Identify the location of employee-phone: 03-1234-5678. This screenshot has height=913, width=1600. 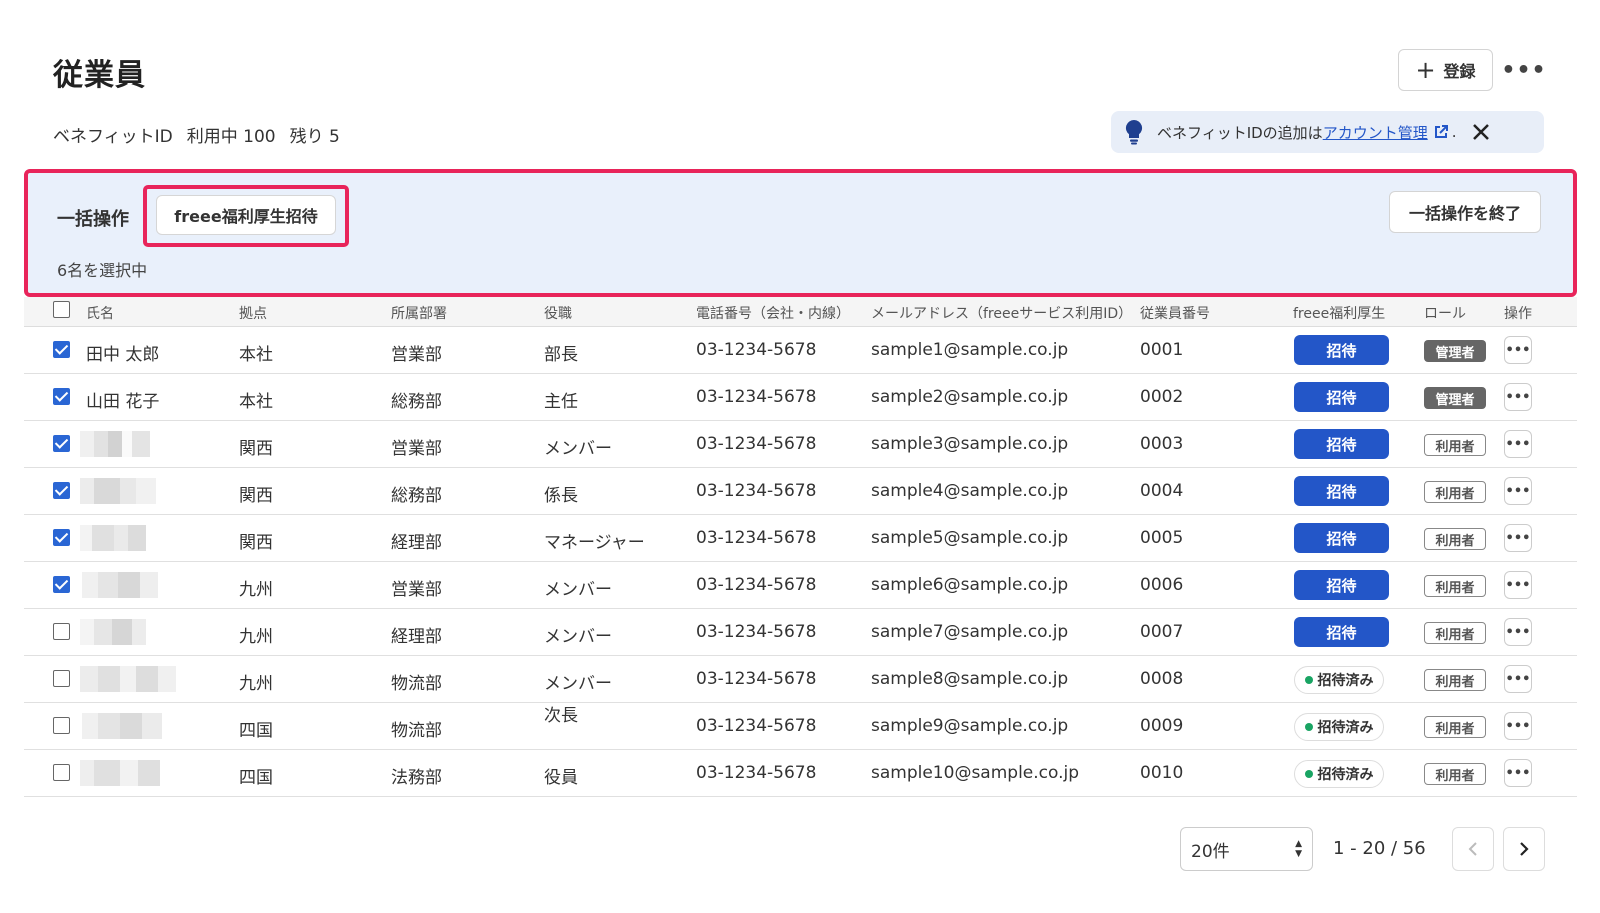
(756, 350).